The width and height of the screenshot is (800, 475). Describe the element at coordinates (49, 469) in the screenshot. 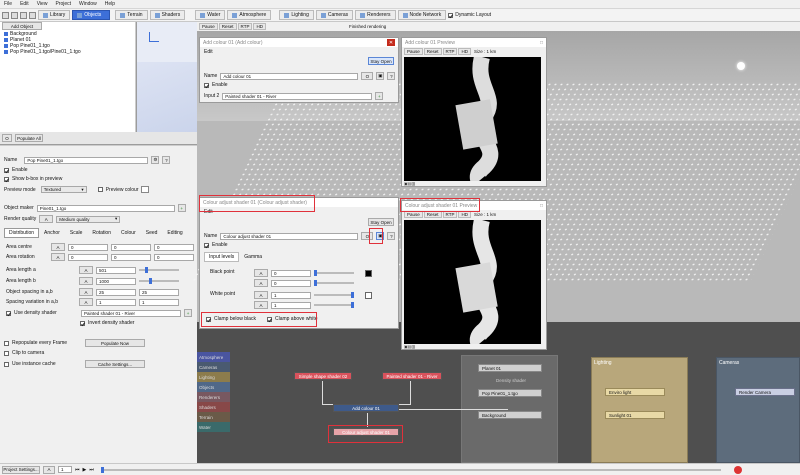

I see `frame-options: A` at that location.